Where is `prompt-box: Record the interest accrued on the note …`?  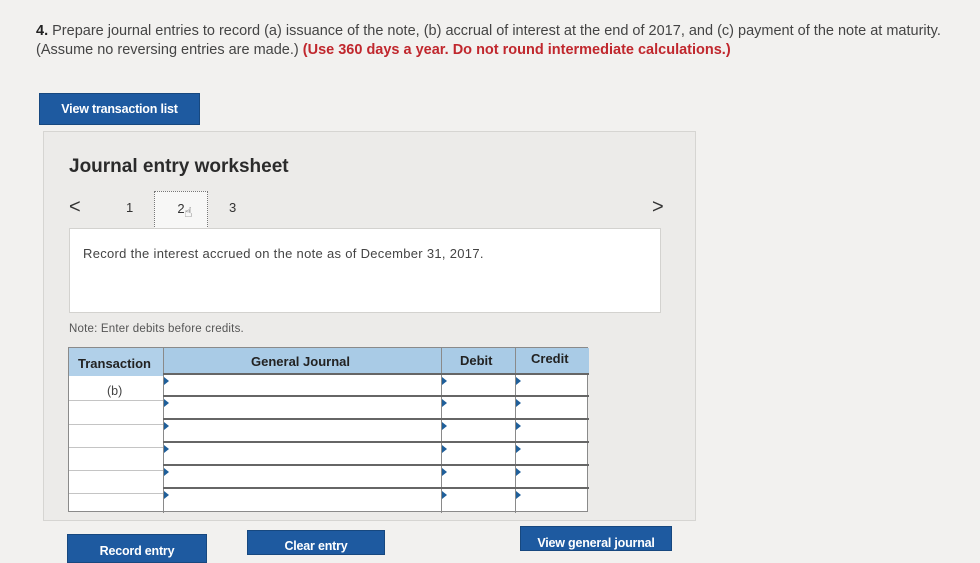 prompt-box: Record the interest accrued on the note … is located at coordinates (365, 270).